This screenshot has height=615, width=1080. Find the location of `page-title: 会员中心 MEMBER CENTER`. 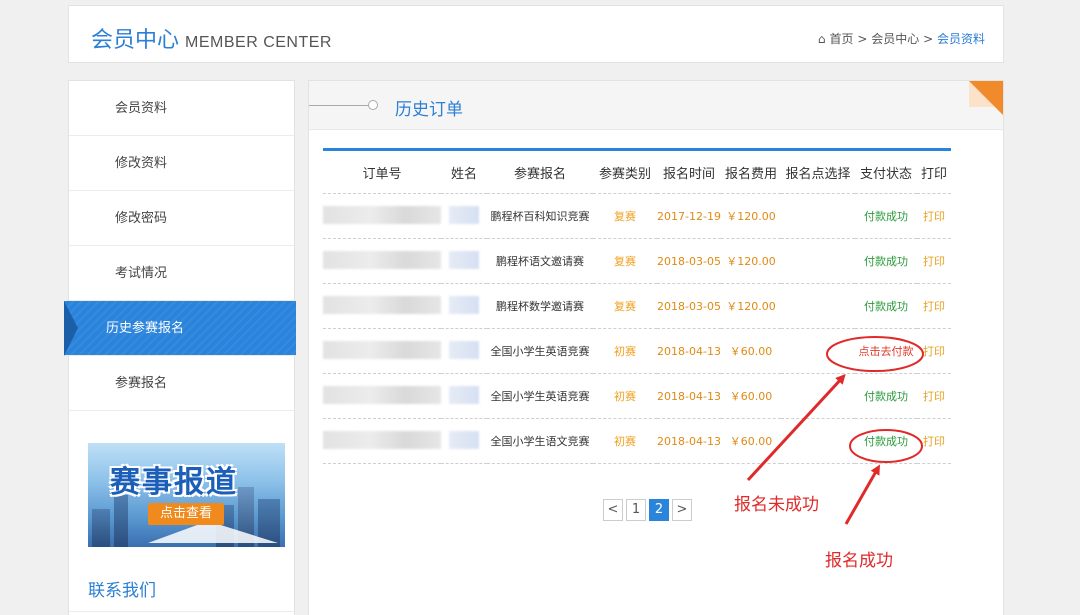

page-title: 会员中心 MEMBER CENTER is located at coordinates (211, 38).